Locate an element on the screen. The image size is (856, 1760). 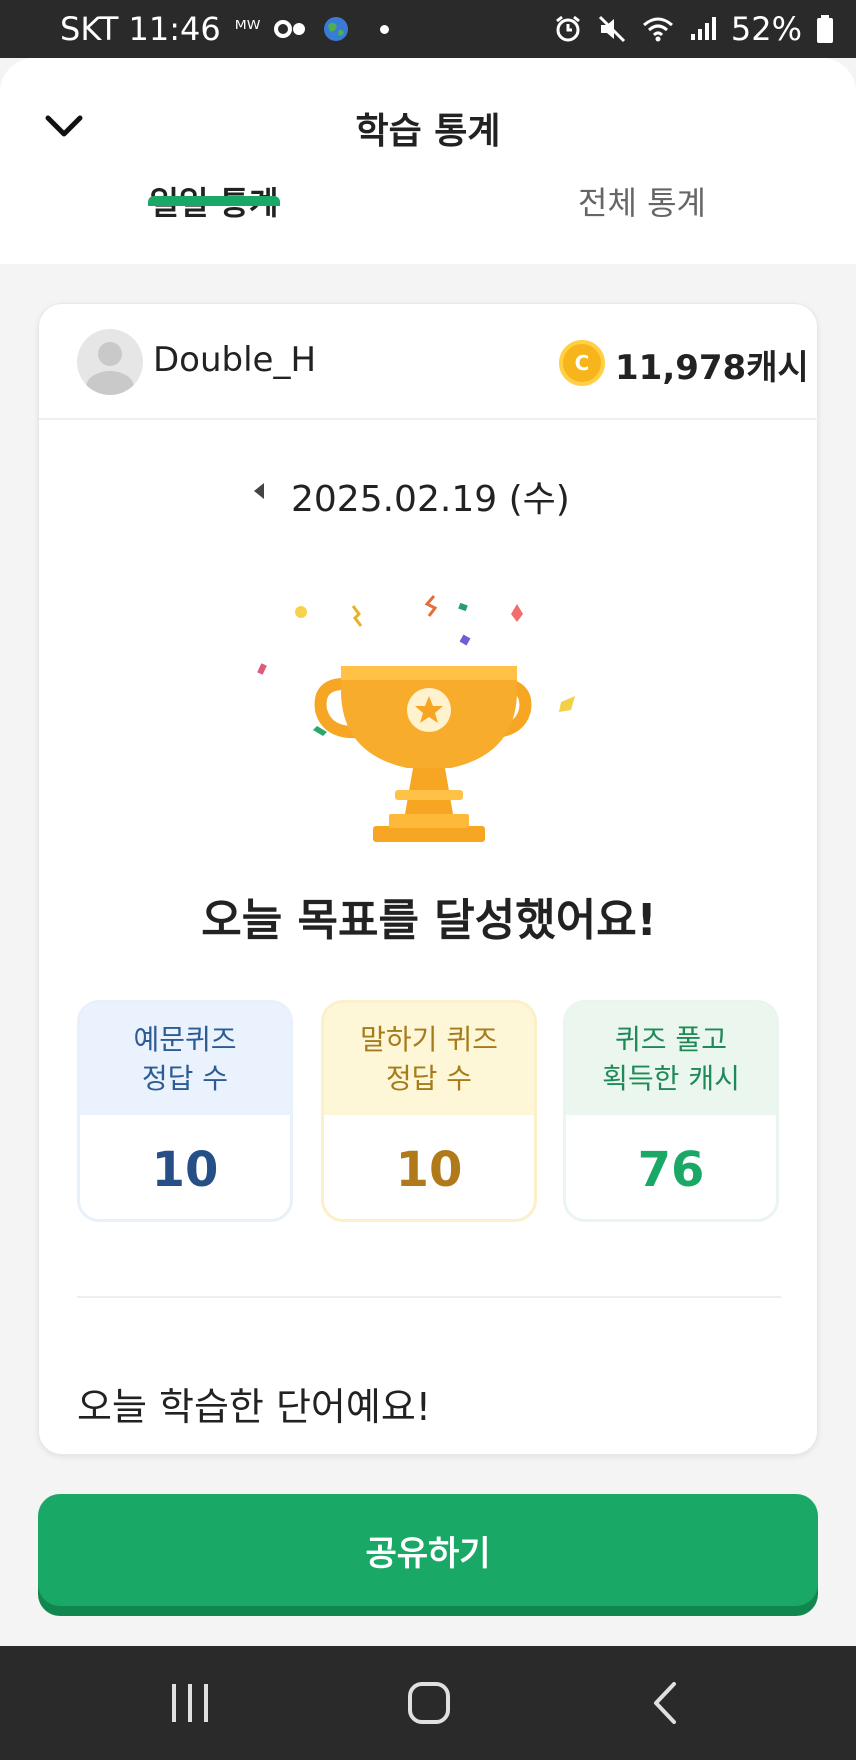
stat-card-speaking-quiz: 말하기 퀴즈 정답 수 10 is located at coordinates (429, 1111).